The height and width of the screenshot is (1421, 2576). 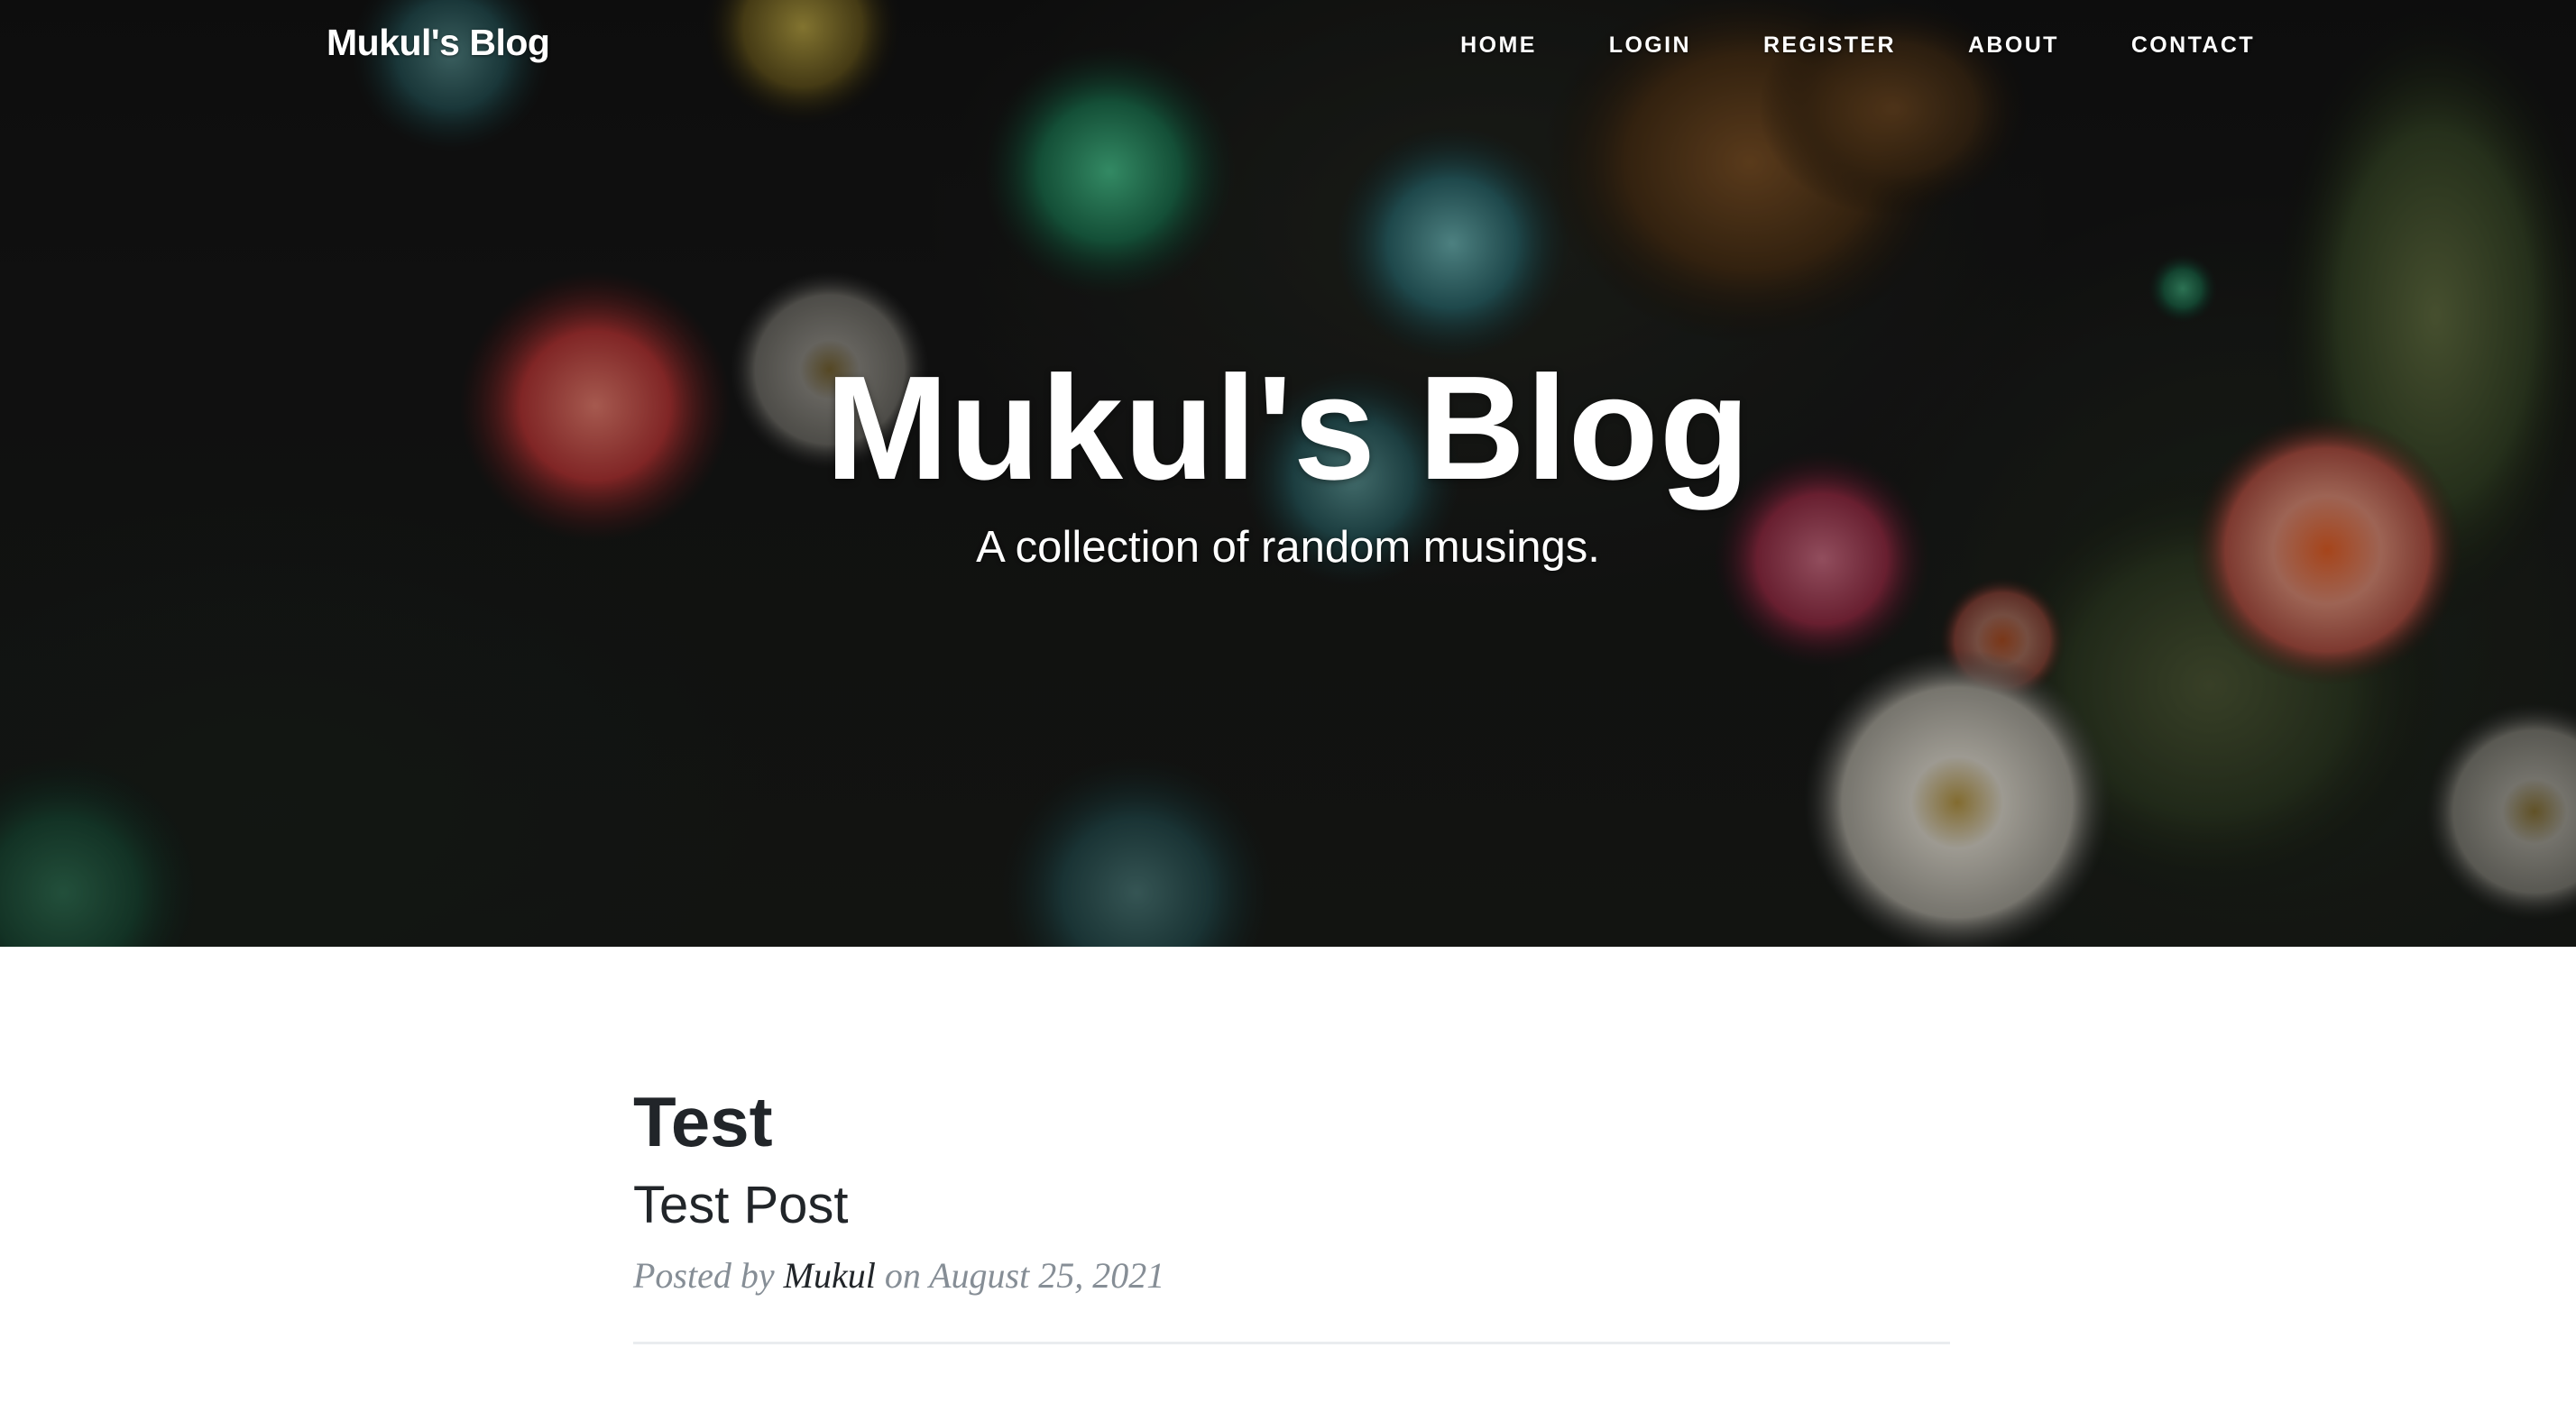 I want to click on nav-item-contact: CONTACT, so click(x=2193, y=45).